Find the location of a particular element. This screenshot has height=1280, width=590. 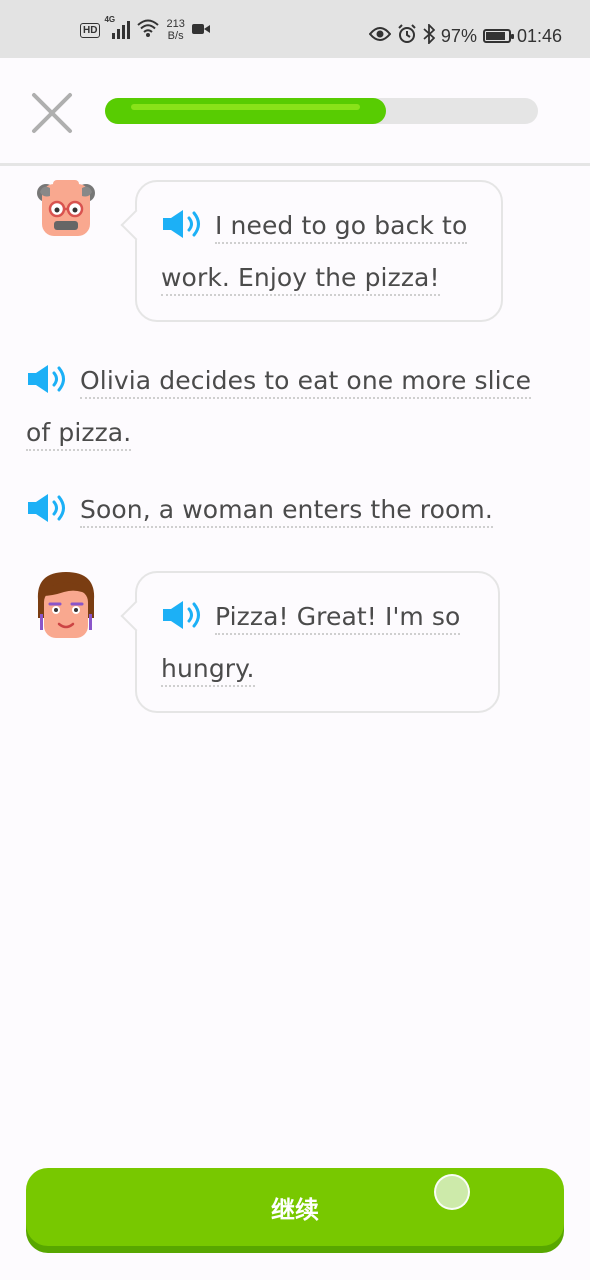

narration-line: Soon, a woman enters the room. is located at coordinates (286, 511).